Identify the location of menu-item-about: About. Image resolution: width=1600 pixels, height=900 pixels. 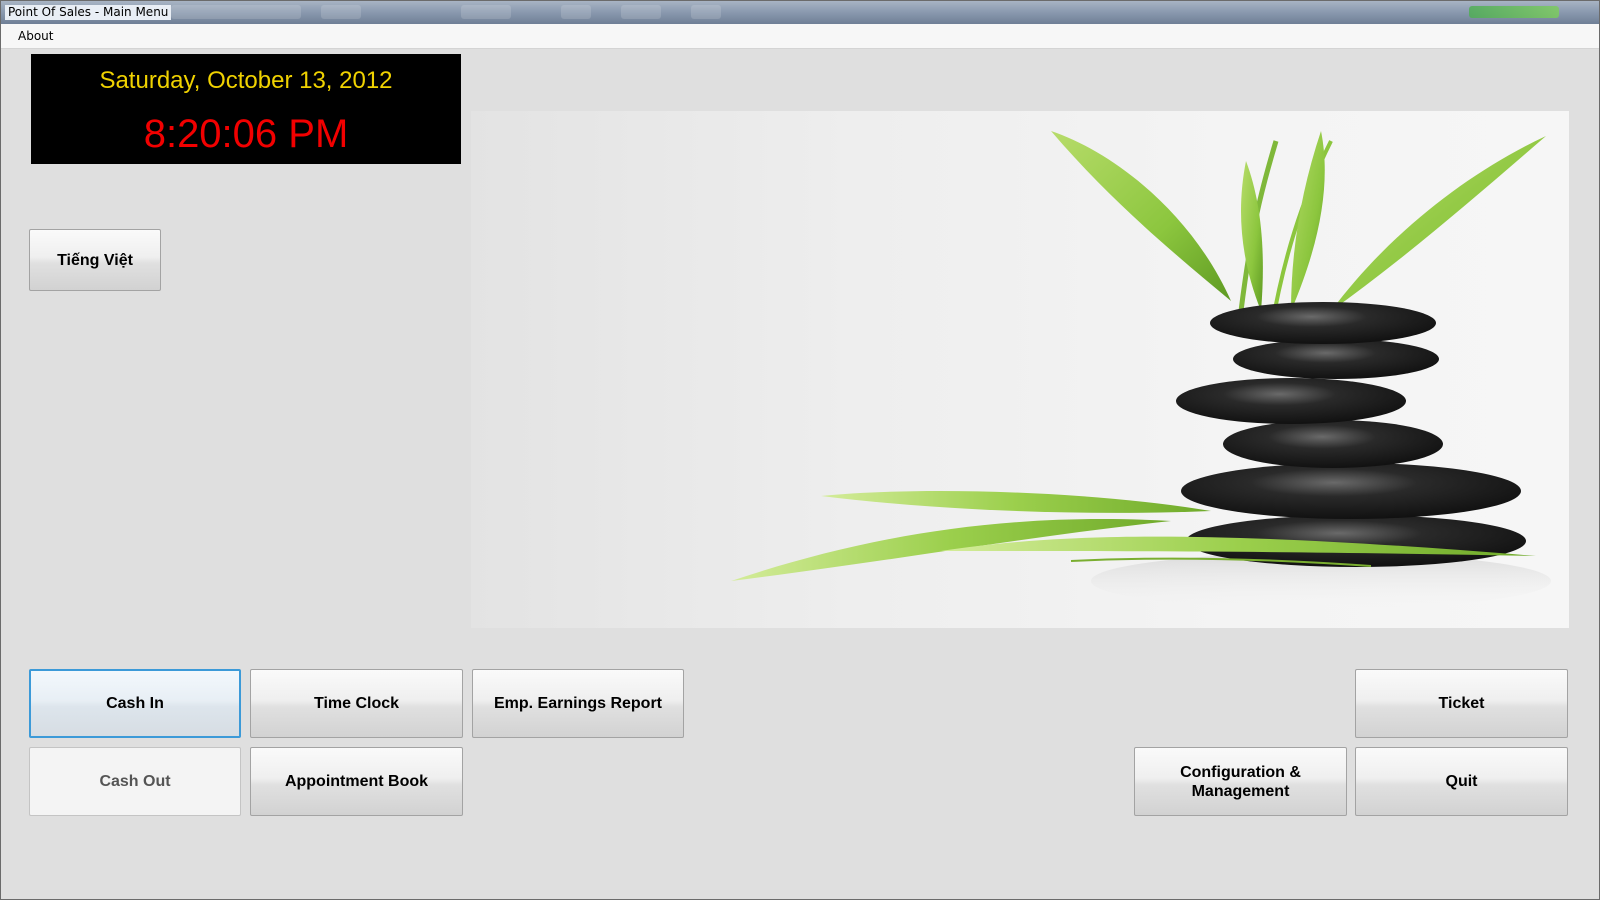
(35, 36).